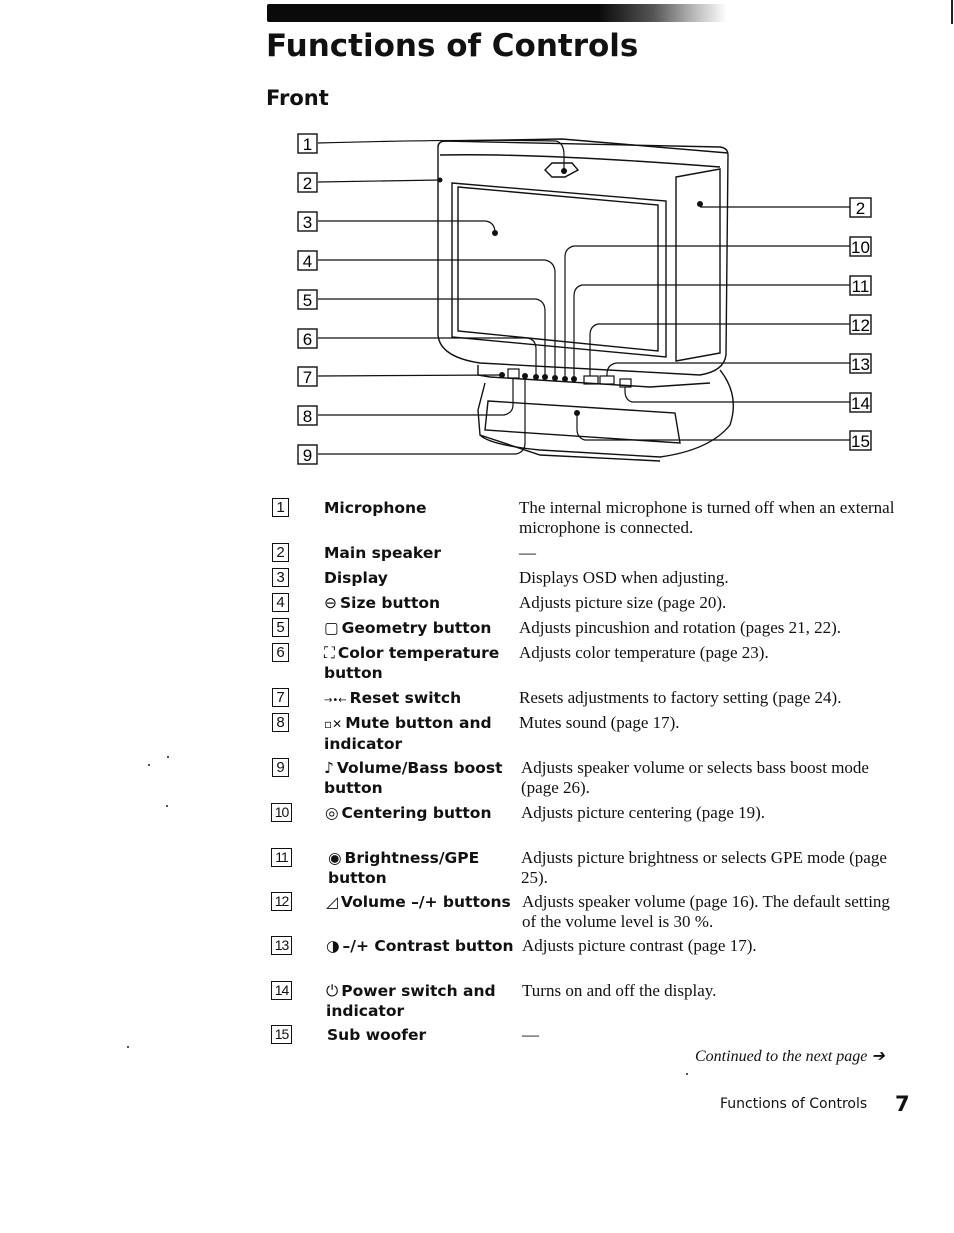 The width and height of the screenshot is (954, 1233). I want to click on item-description: Adjusts picture size (page 20)., so click(623, 602).